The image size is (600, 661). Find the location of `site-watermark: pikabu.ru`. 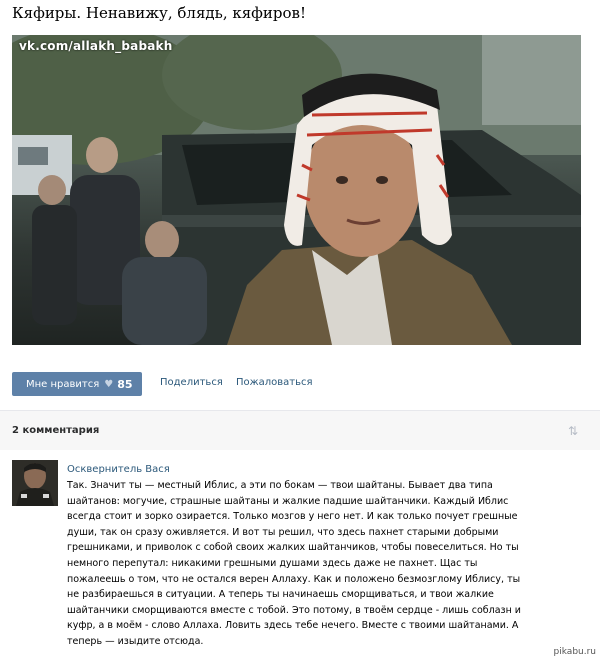

site-watermark: pikabu.ru is located at coordinates (574, 652).